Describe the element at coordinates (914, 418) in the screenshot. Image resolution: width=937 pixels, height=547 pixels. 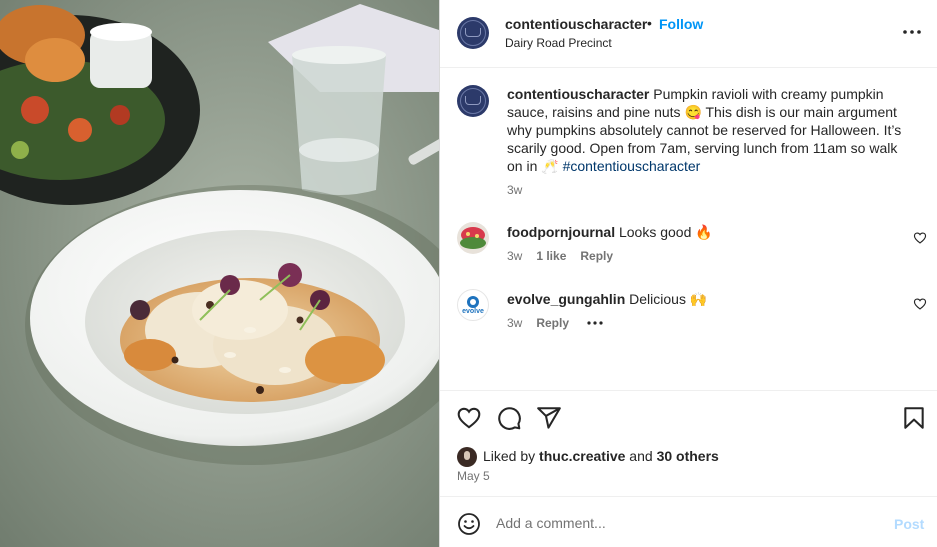
I see `bookmark-icon` at that location.